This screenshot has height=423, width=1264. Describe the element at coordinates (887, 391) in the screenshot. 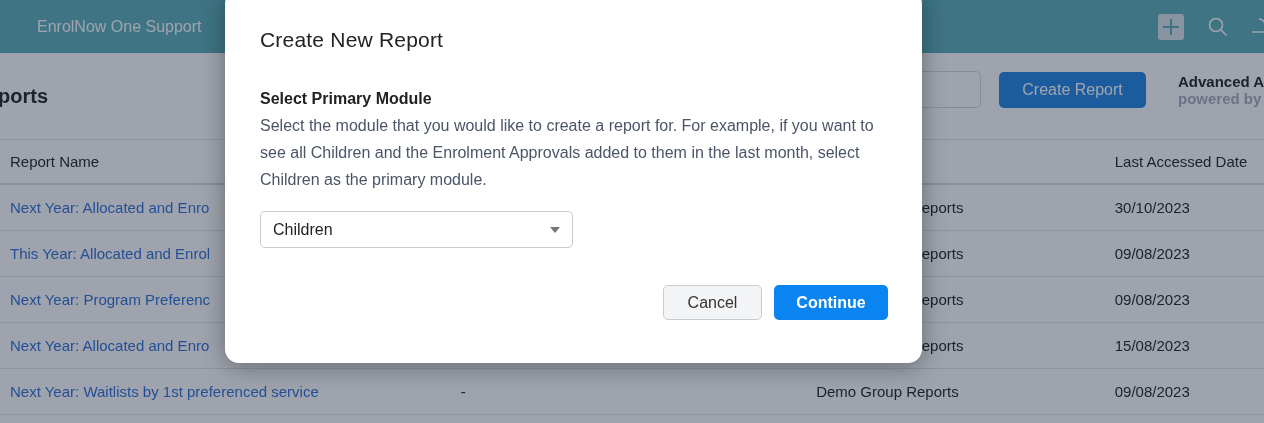

I see `table-cell: Demo Group Reports` at that location.